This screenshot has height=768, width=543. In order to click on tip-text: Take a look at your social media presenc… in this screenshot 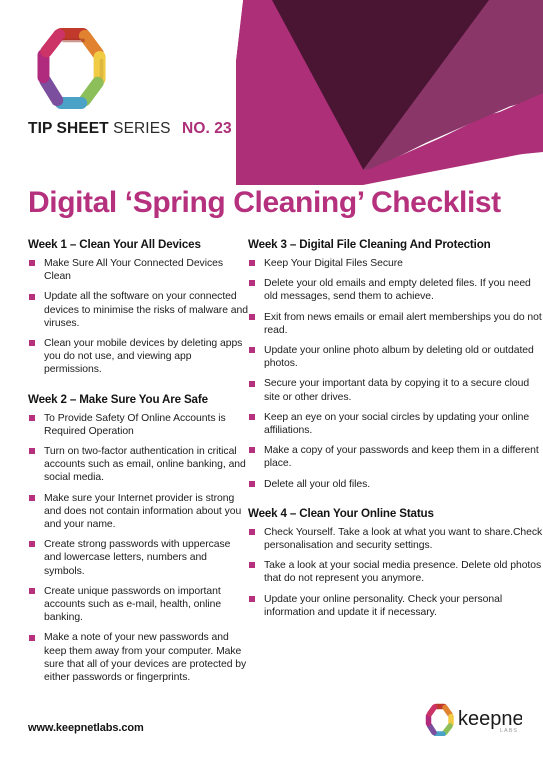, I will do `click(403, 572)`.